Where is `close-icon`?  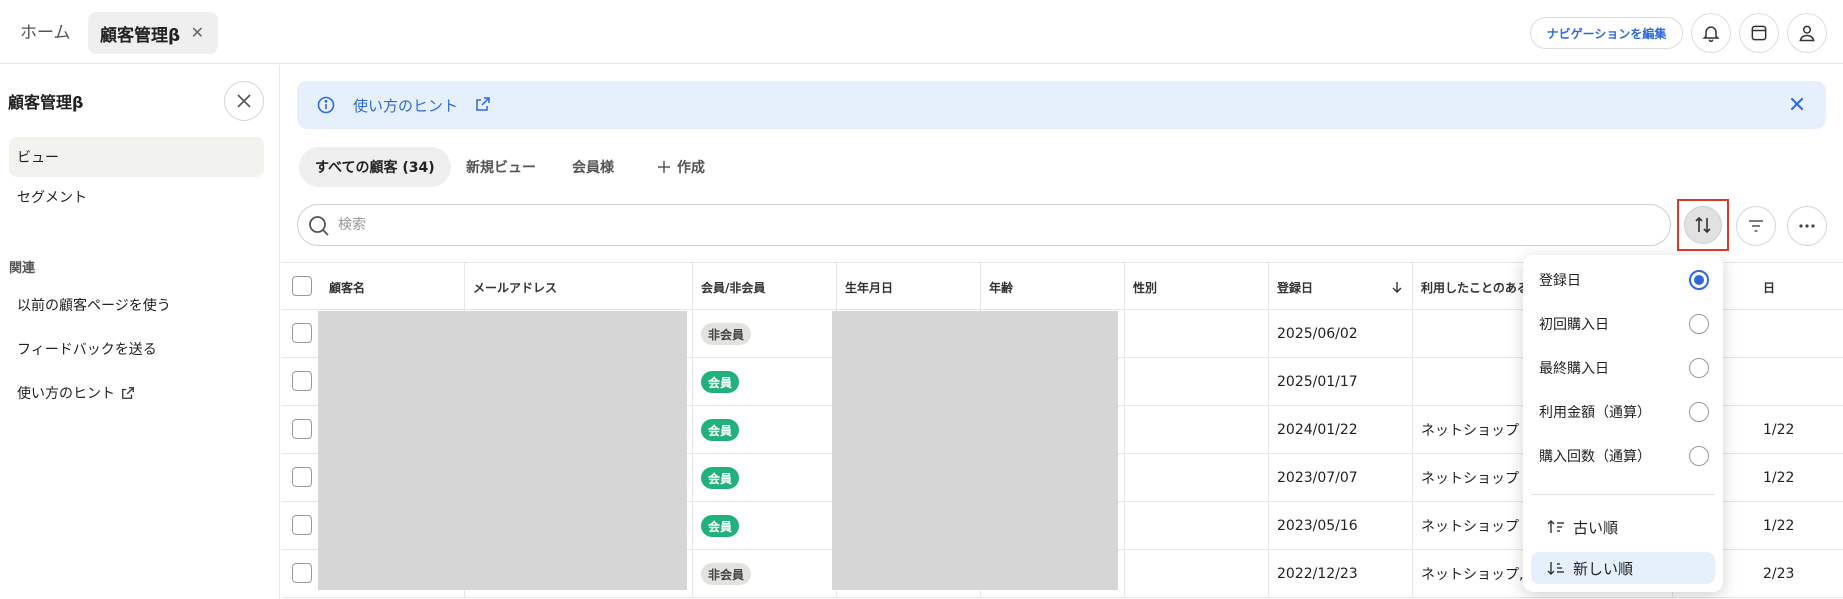 close-icon is located at coordinates (244, 101).